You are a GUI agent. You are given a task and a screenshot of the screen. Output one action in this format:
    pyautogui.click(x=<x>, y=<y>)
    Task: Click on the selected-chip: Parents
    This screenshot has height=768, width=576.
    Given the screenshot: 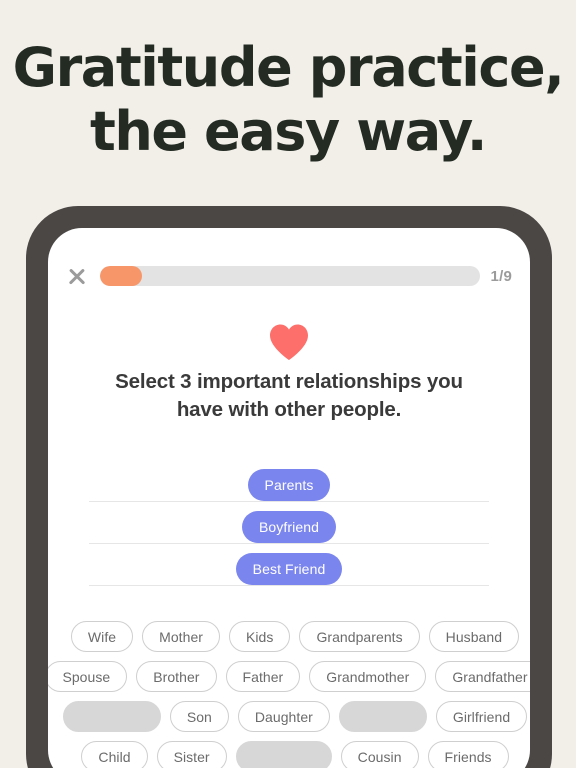 What is the action you would take?
    pyautogui.click(x=289, y=484)
    